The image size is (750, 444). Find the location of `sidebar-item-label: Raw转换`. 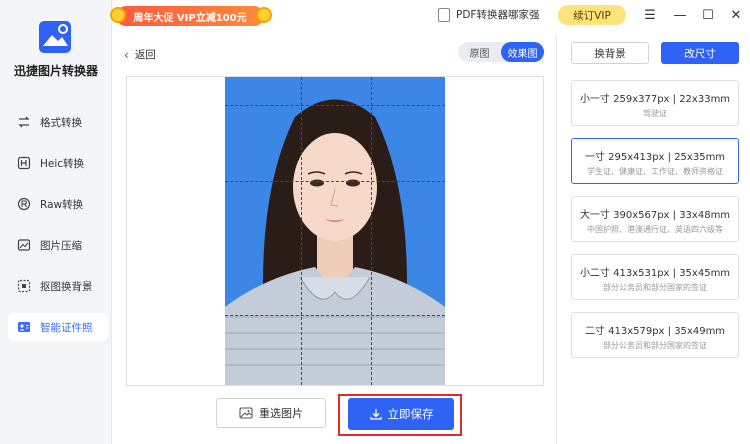

sidebar-item-label: Raw转换 is located at coordinates (62, 204).